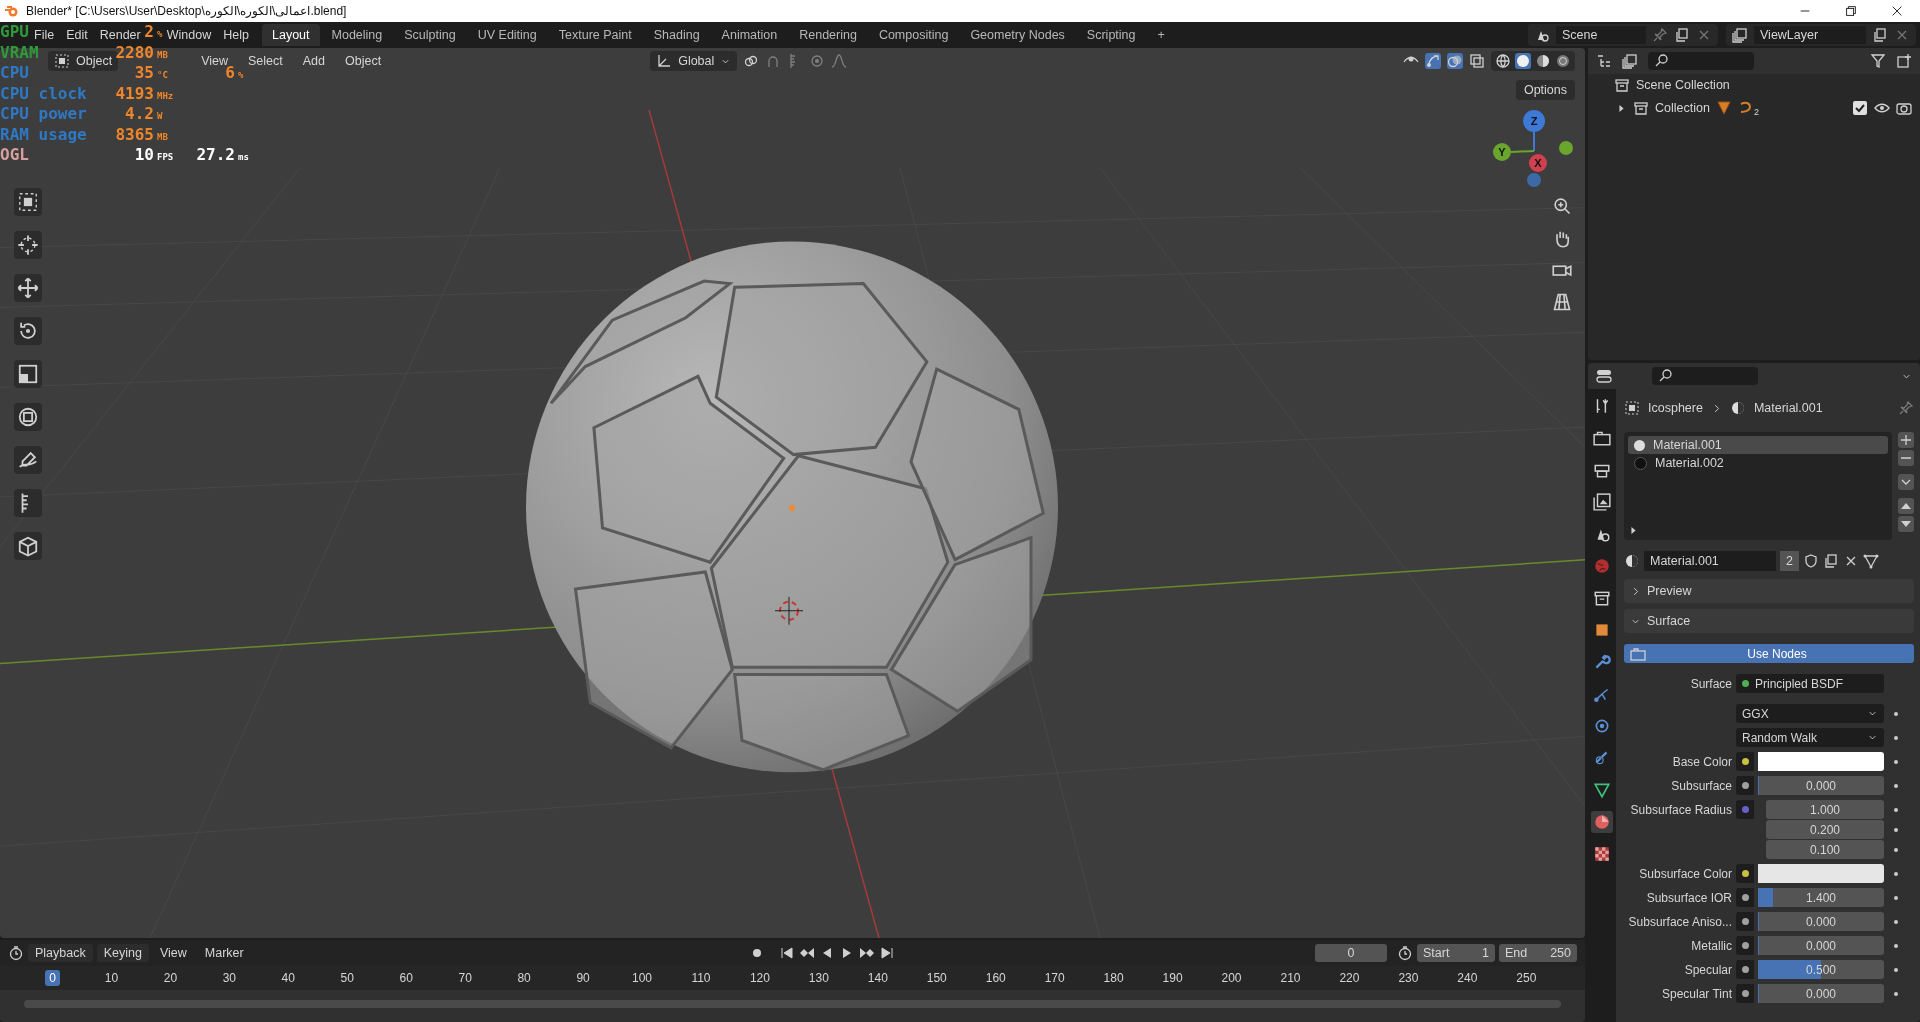 The height and width of the screenshot is (1022, 1920). I want to click on axis-dot-icon, so click(1534, 180).